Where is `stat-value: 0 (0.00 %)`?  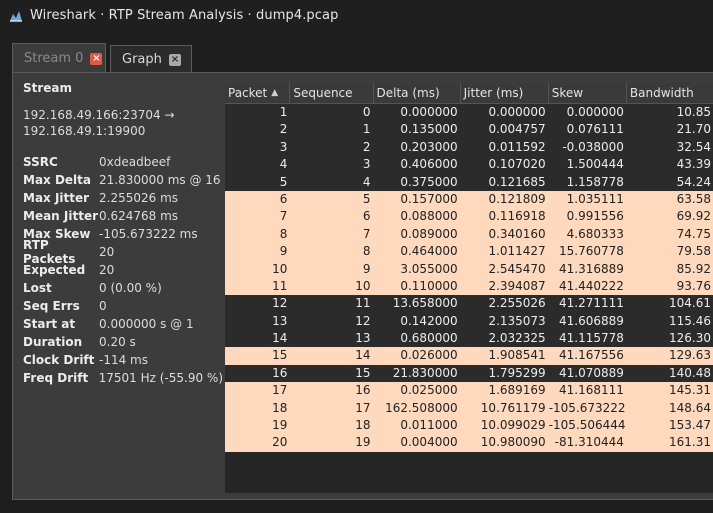
stat-value: 0 (0.00 %) is located at coordinates (130, 288).